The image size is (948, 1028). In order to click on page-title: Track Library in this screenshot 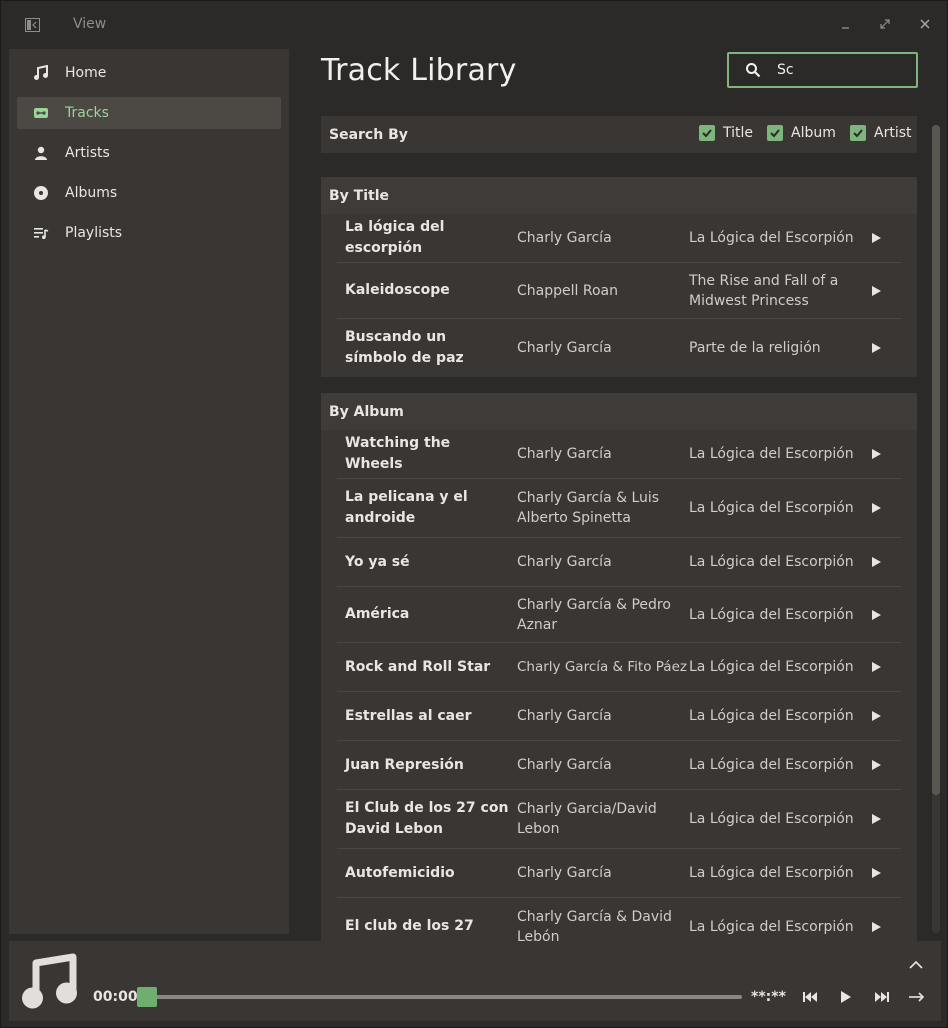, I will do `click(419, 70)`.